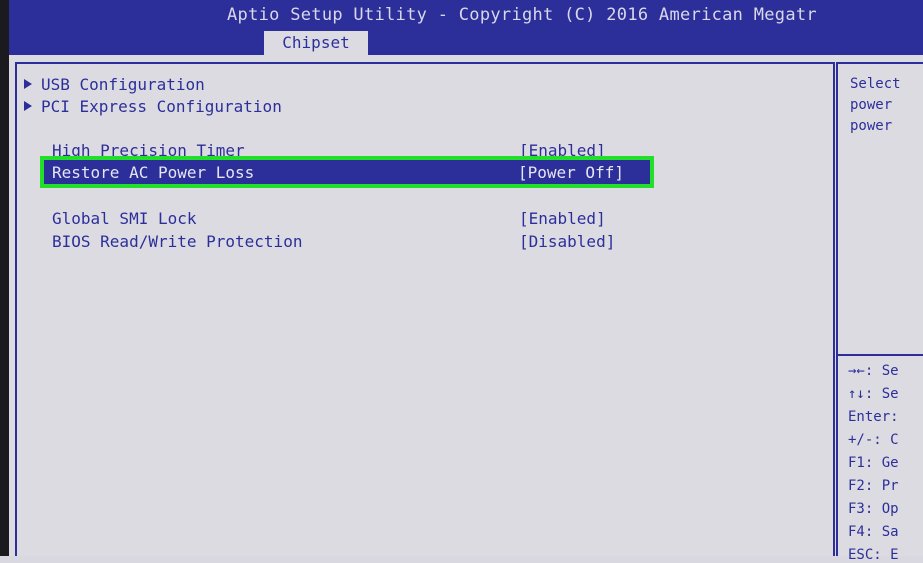 This screenshot has width=923, height=563. I want to click on submenu-usb-configuration: USB Configuration, so click(114, 84).